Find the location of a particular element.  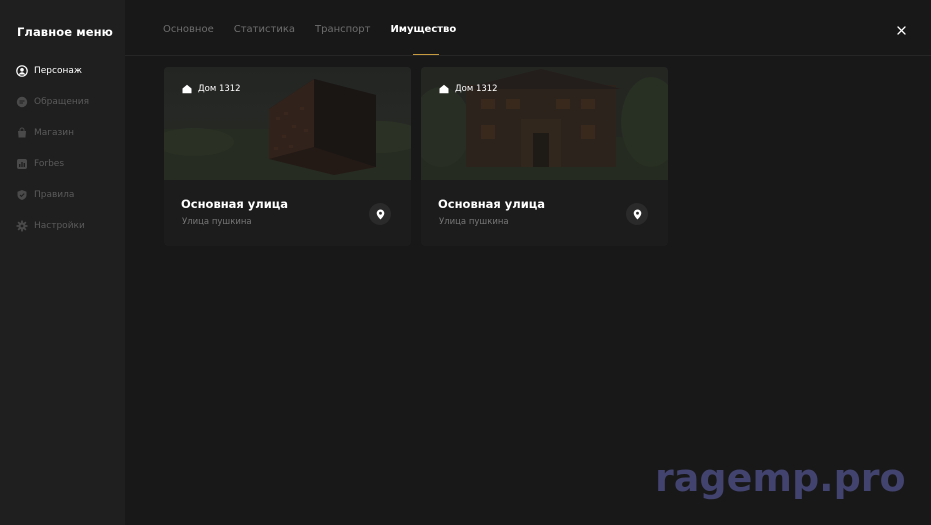

watermark: ragemp.pro is located at coordinates (780, 478).